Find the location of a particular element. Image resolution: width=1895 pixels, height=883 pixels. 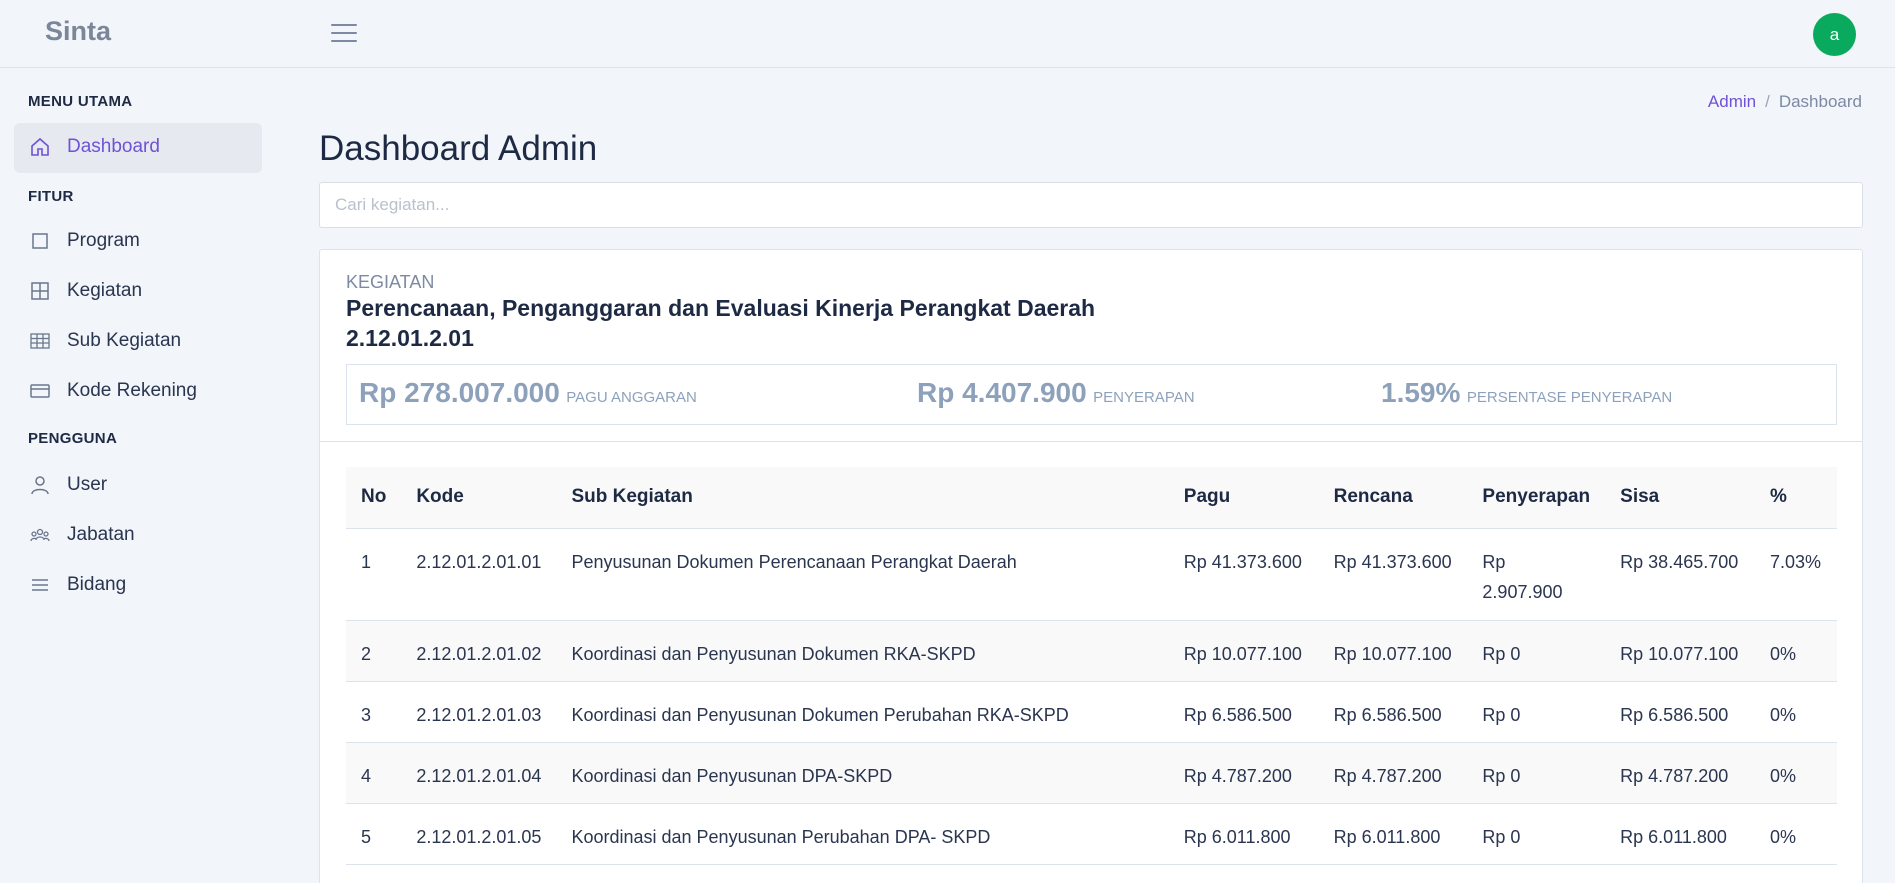

sidebar-item-sub-kegiatan: Sub Kegiatan is located at coordinates (138, 342).